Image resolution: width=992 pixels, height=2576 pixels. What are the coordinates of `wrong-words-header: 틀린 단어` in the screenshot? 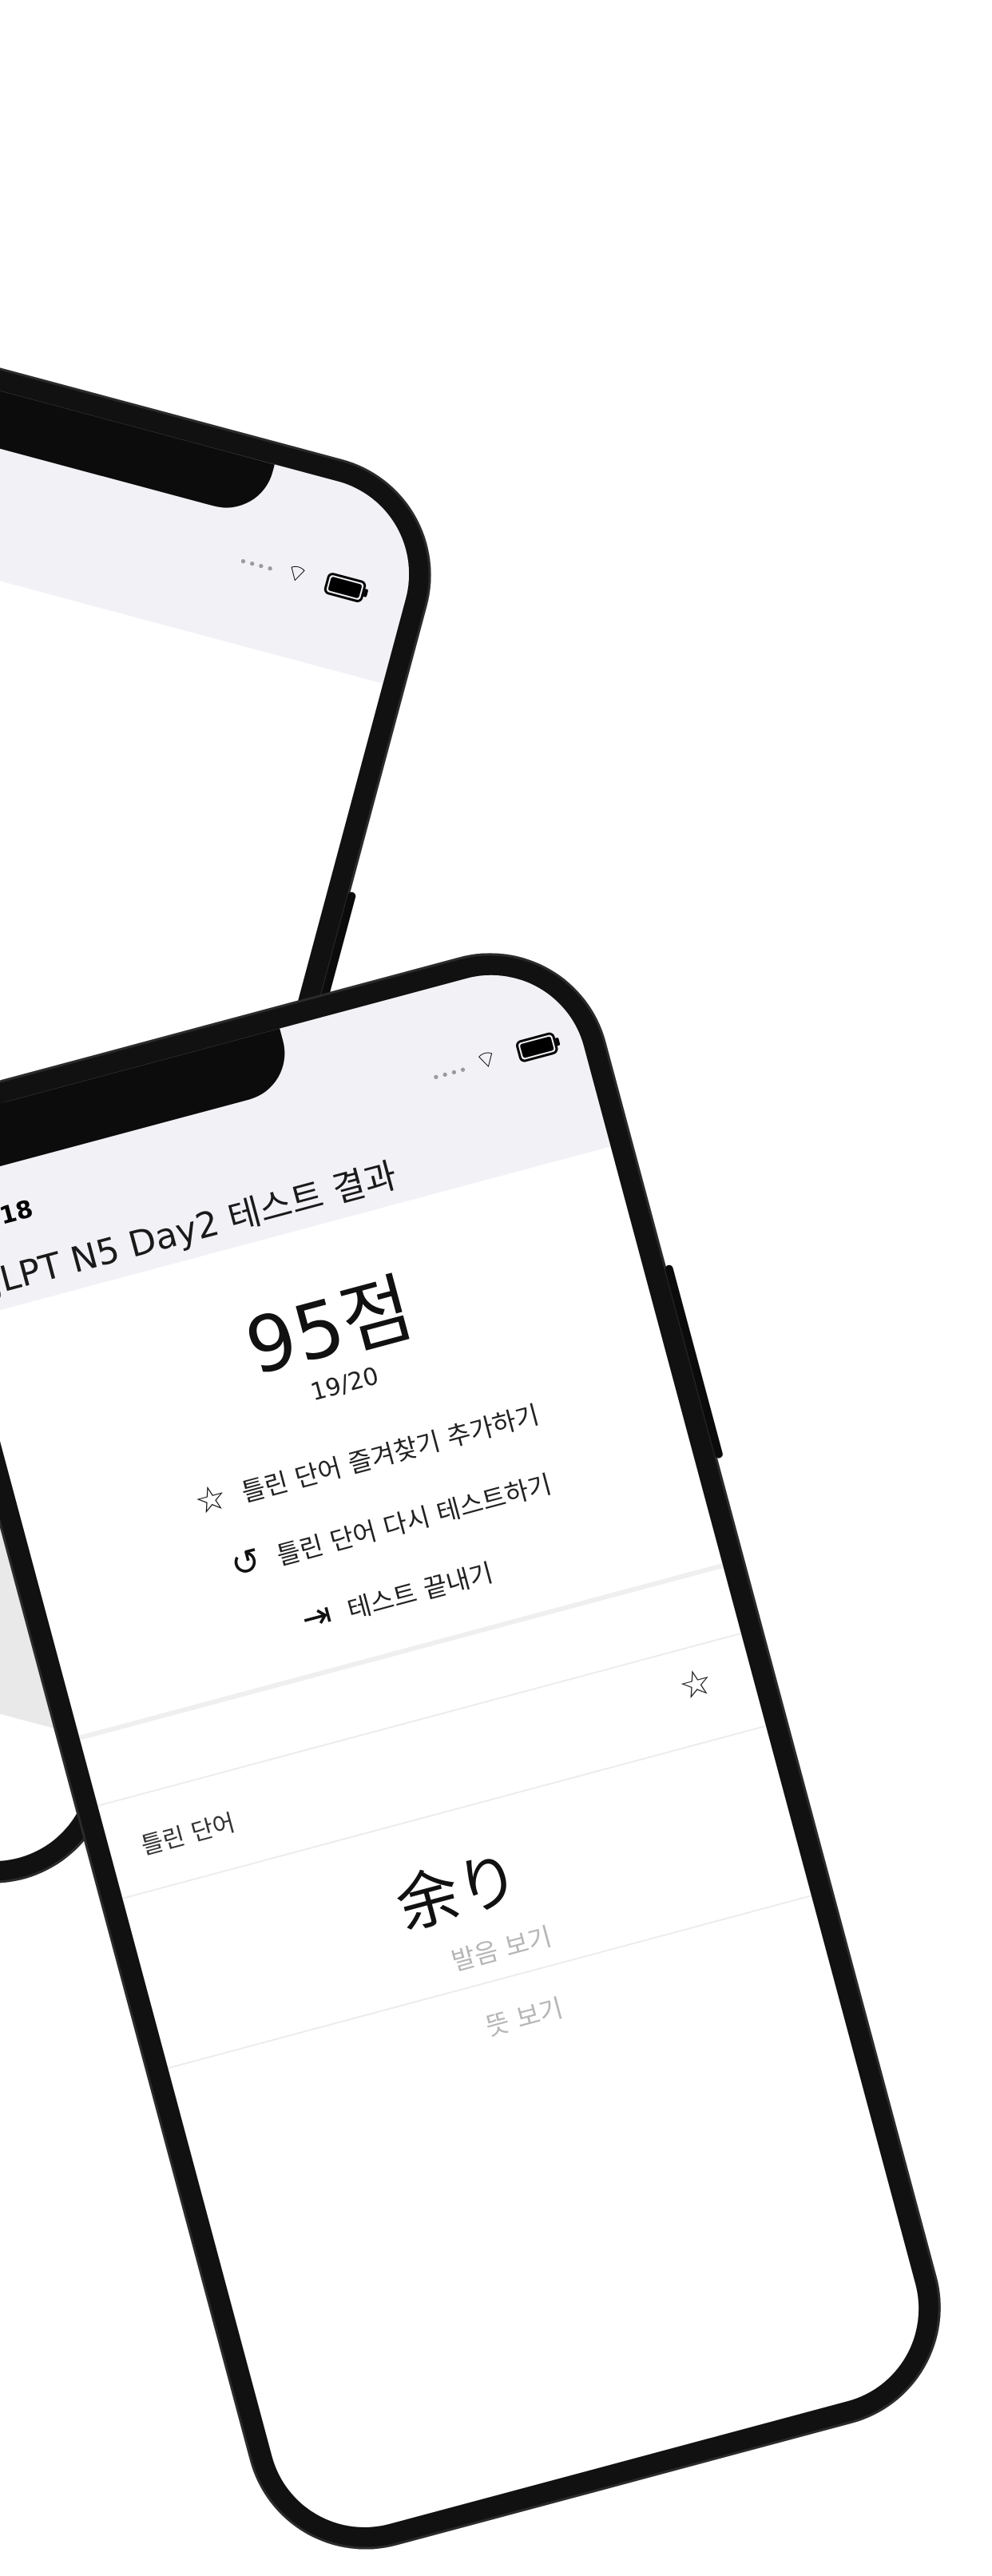 It's located at (188, 1834).